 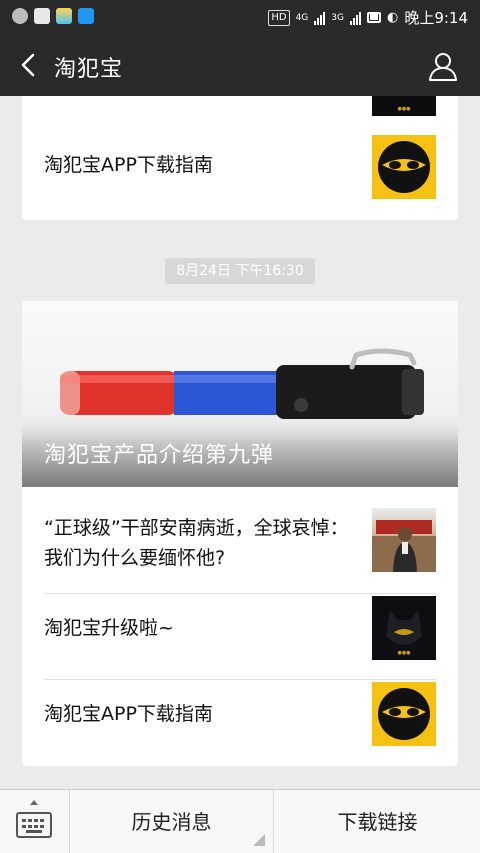 I want to click on cover-title: 淘犯宝产品介绍第九弹, so click(x=159, y=455).